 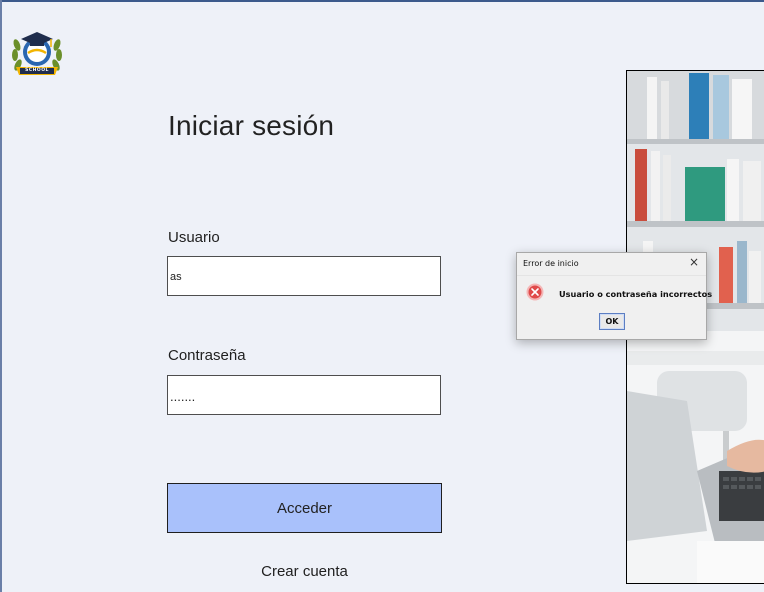 I want to click on window-left-border, so click(x=1, y=296).